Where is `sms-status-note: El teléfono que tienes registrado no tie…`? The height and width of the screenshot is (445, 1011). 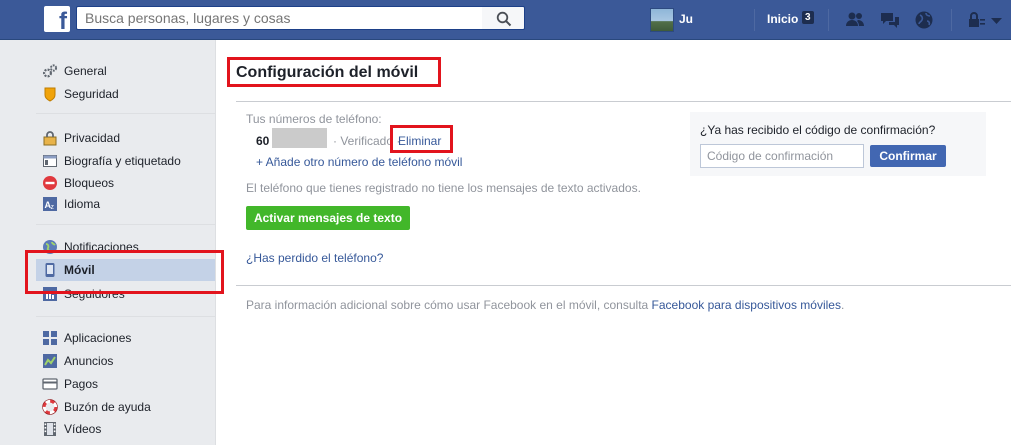 sms-status-note: El teléfono que tienes registrado no tie… is located at coordinates (443, 188).